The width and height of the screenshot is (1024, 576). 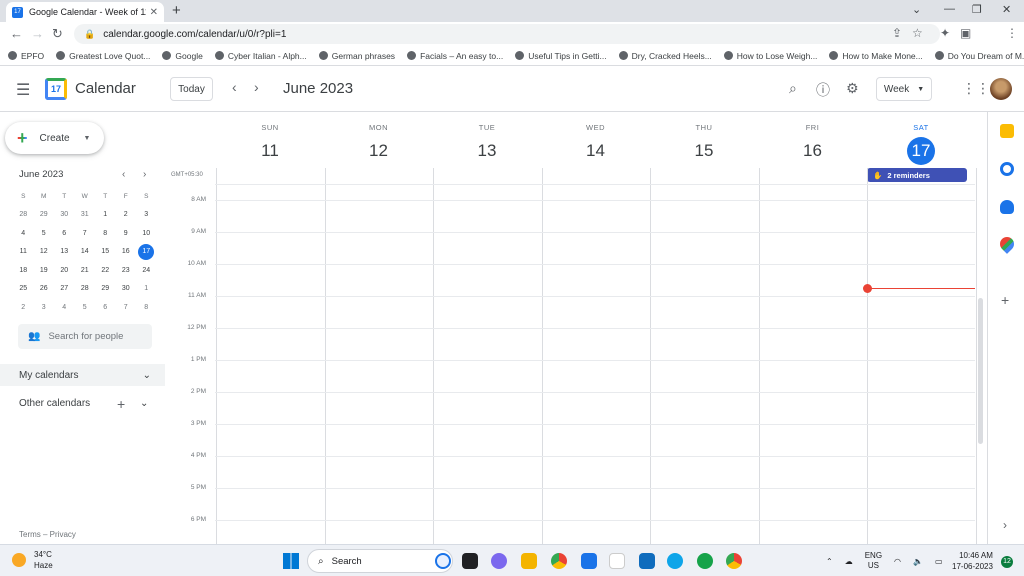 What do you see at coordinates (1007, 169) in the screenshot?
I see `tasks-icon` at bounding box center [1007, 169].